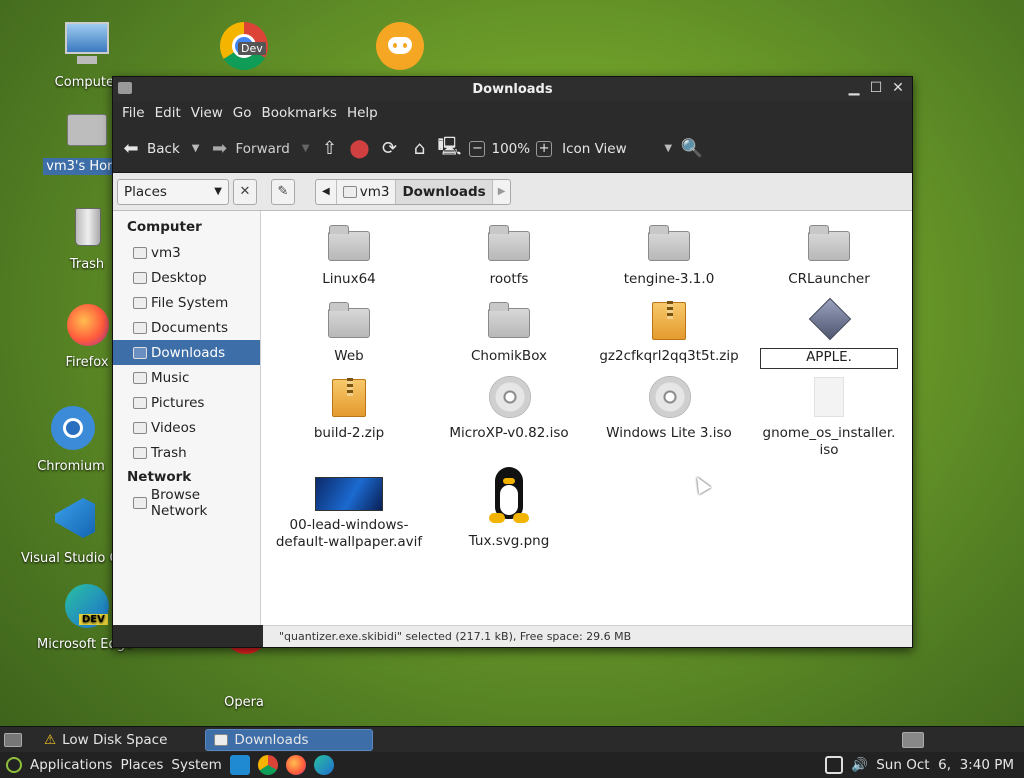 This screenshot has height=778, width=1024. What do you see at coordinates (512, 89) in the screenshot?
I see `window-titlebar: Downloads ▁ ☐ ✕` at bounding box center [512, 89].